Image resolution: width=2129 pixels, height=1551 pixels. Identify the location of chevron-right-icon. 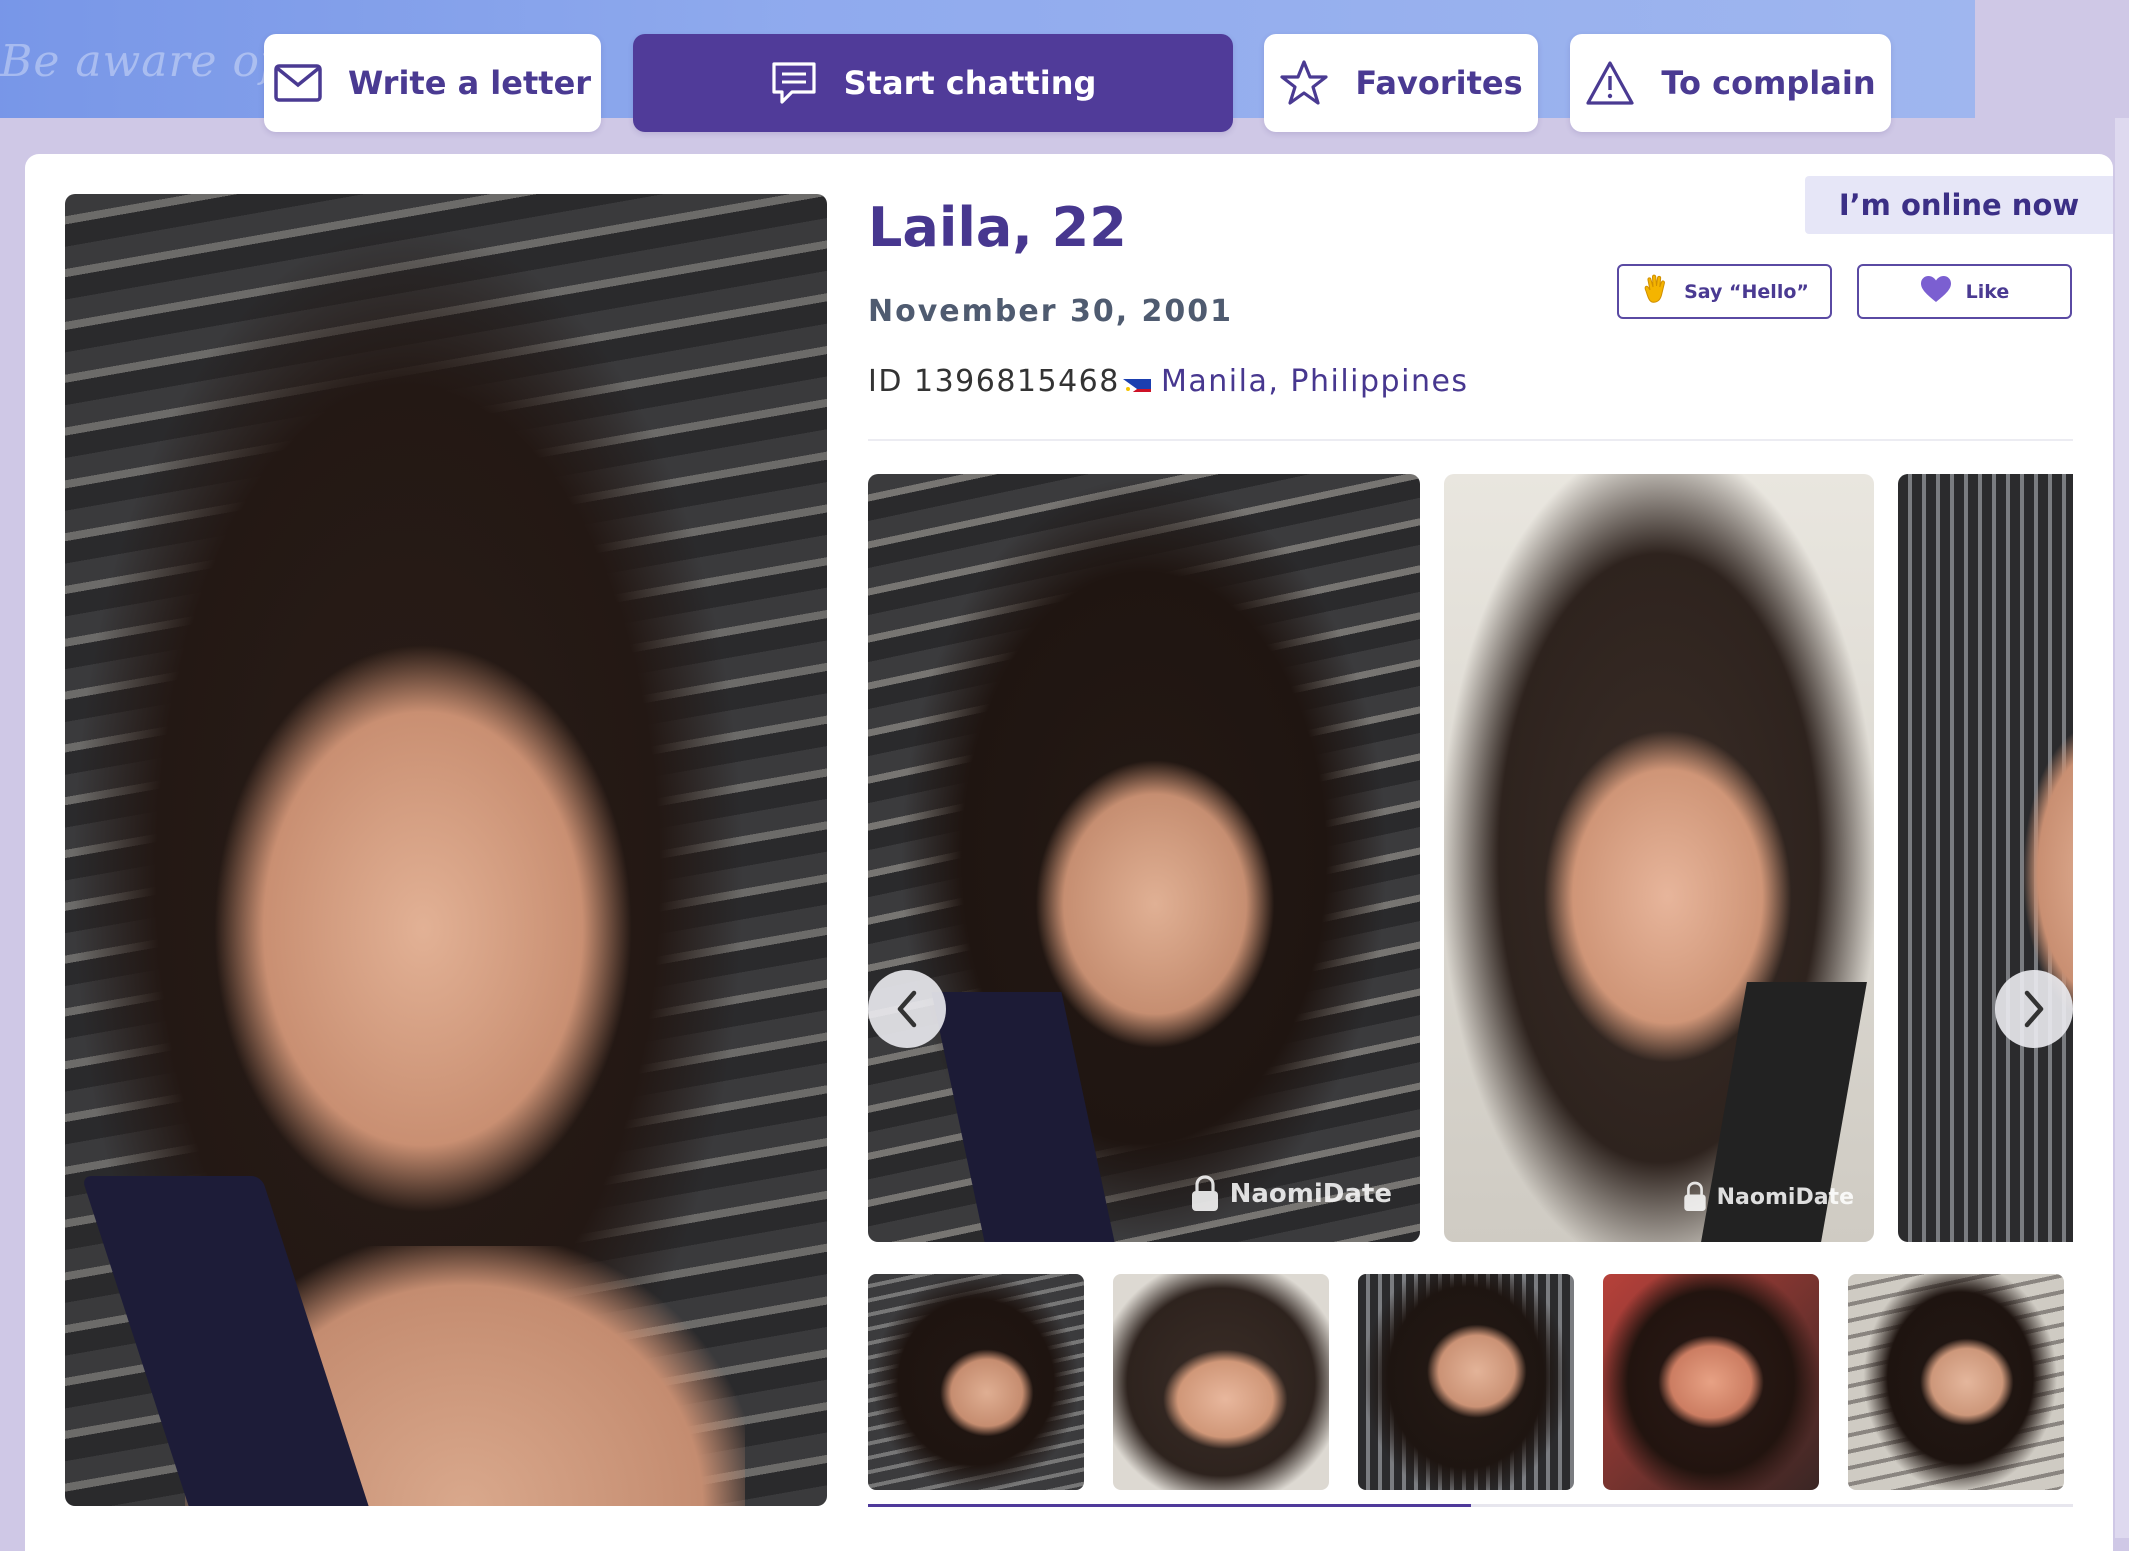
(2034, 1009).